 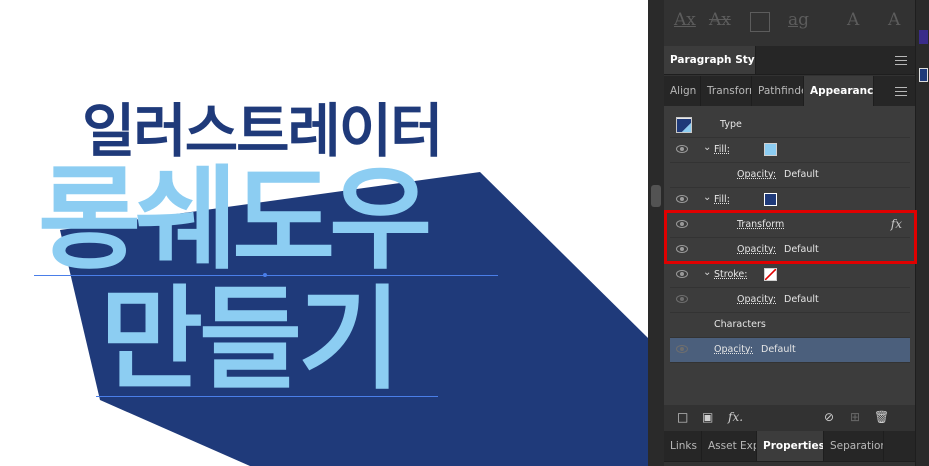 I want to click on tab-links-label: Links, so click(x=683, y=446).